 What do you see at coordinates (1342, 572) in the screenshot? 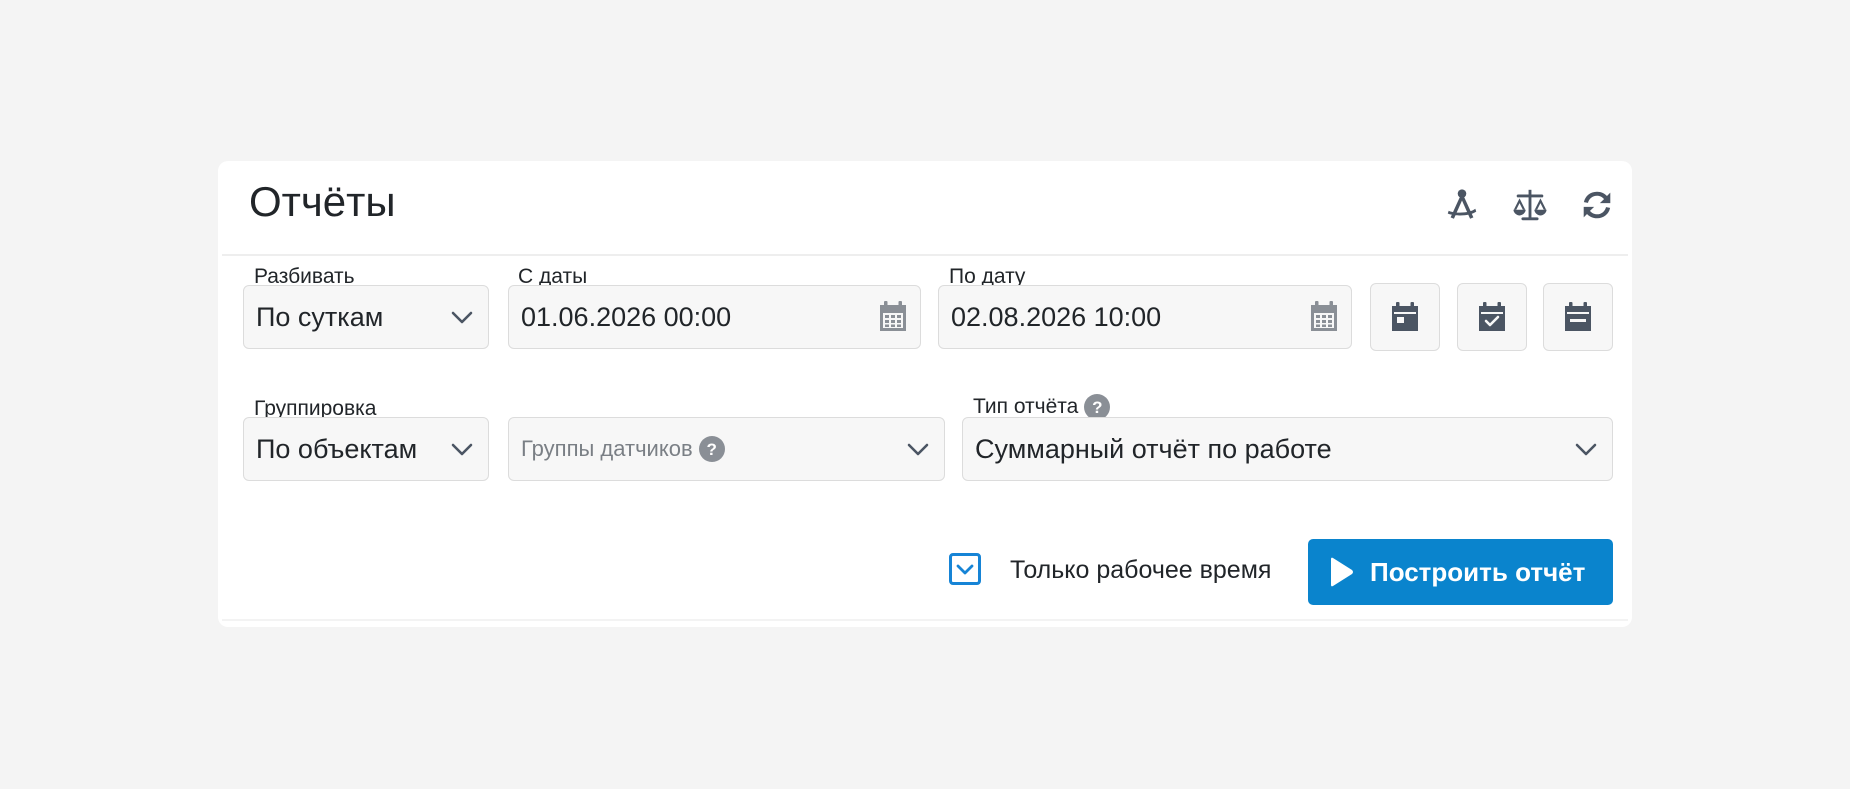
I see `play-icon` at bounding box center [1342, 572].